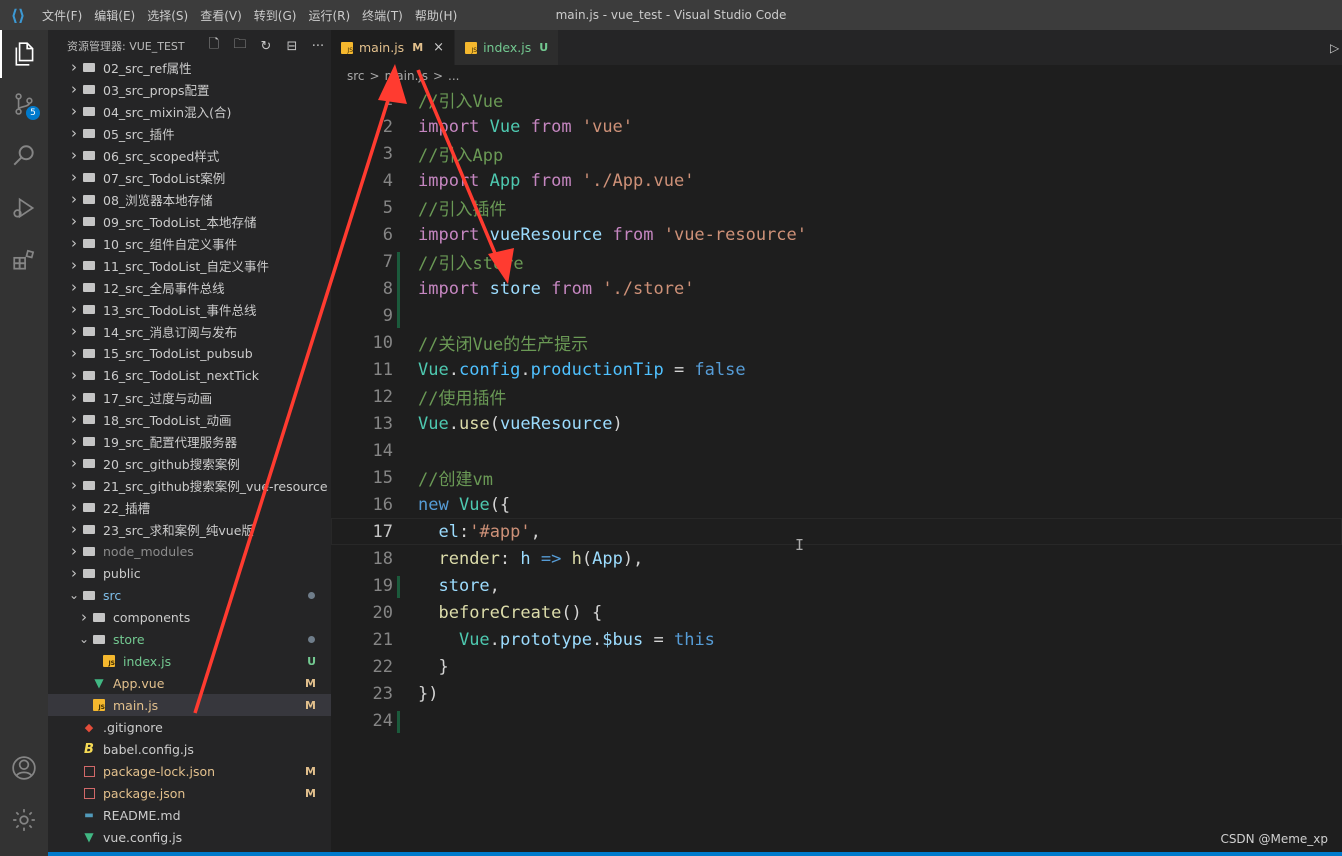  I want to click on tree-folder: › 16_src_TodoList_nextTick, so click(189, 375).